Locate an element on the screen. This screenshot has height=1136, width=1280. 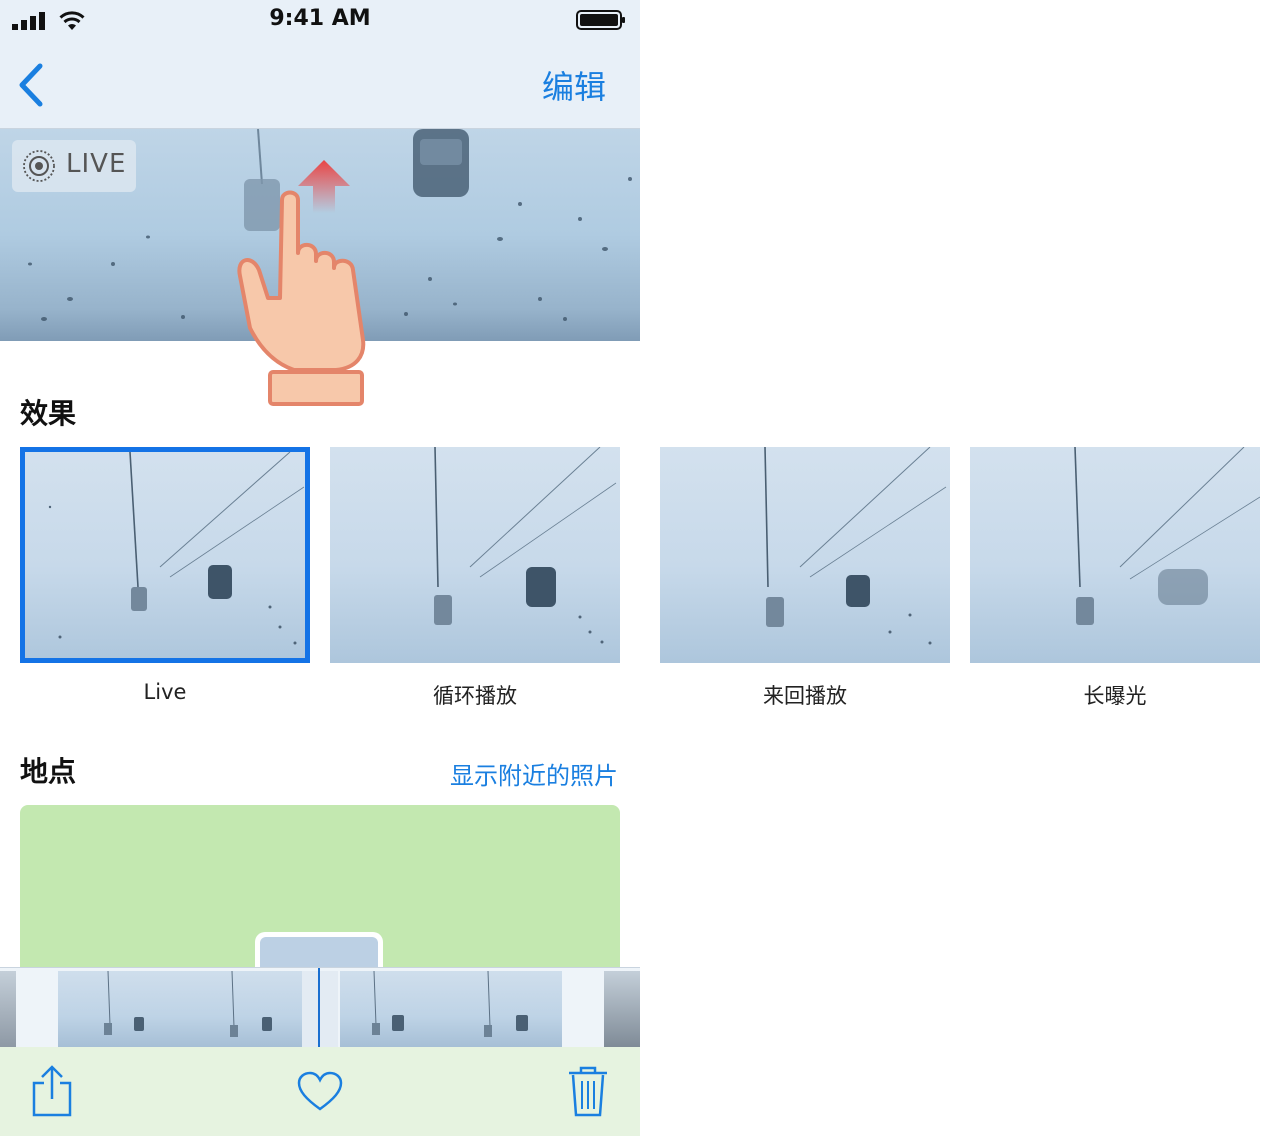
bottom-toolbar is located at coordinates (320, 1091).